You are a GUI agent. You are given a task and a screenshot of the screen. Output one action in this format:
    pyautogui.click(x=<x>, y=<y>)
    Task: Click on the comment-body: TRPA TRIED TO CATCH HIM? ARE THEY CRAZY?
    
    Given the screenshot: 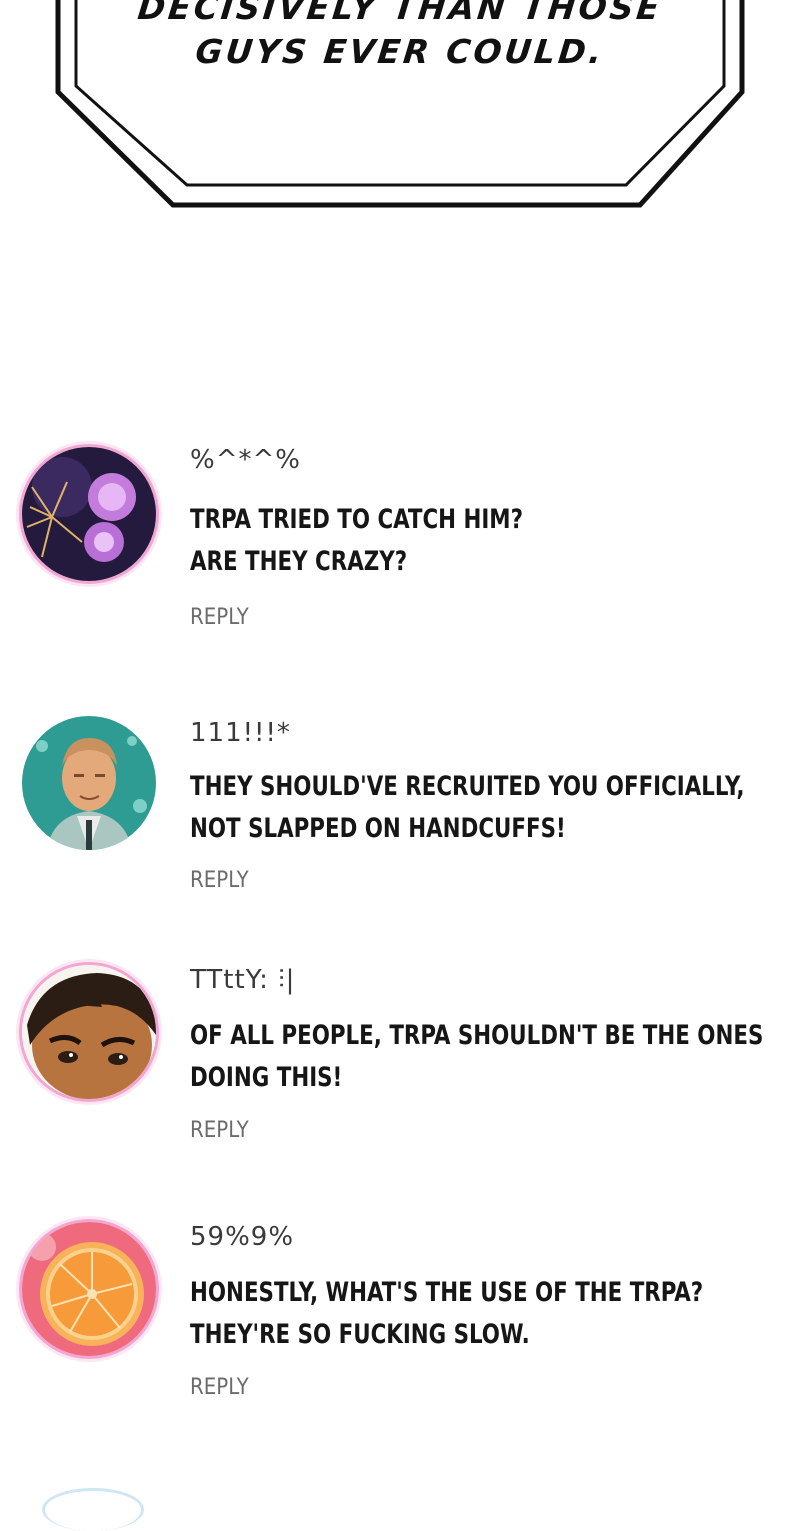 What is the action you would take?
    pyautogui.click(x=449, y=541)
    